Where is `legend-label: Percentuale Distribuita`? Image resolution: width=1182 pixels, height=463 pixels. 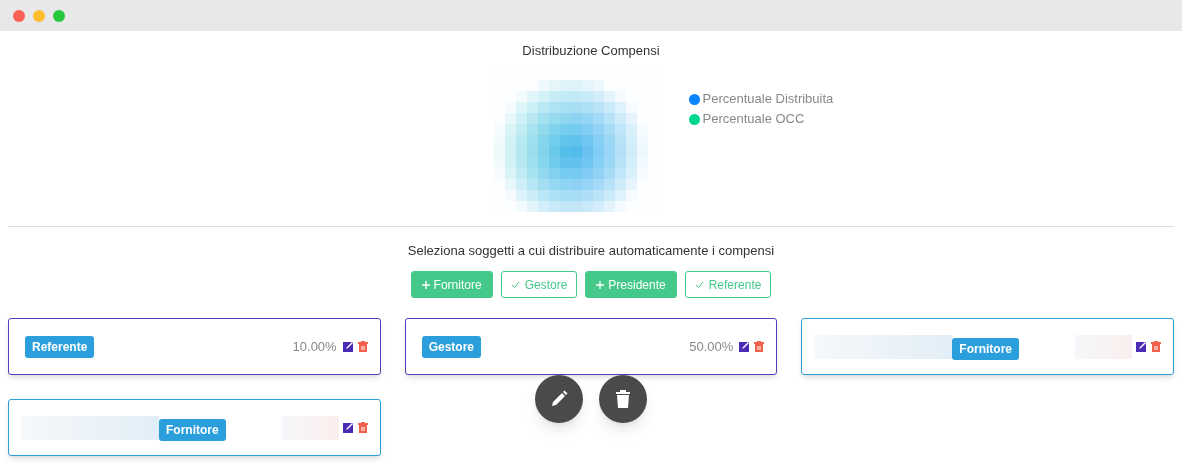 legend-label: Percentuale Distribuita is located at coordinates (768, 99).